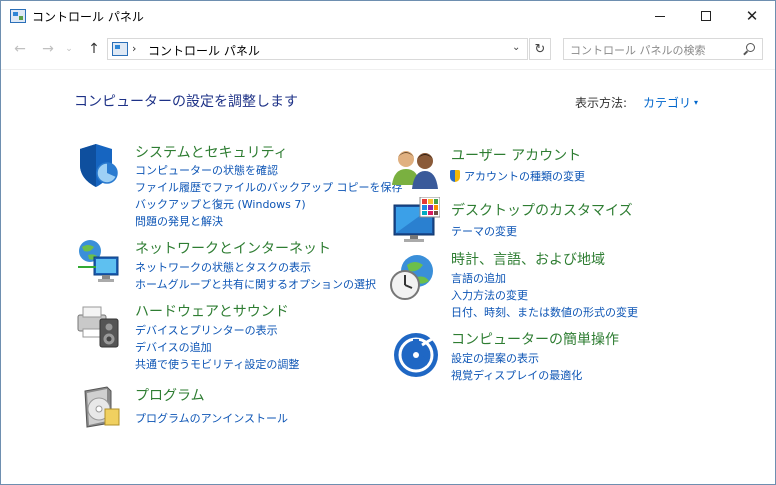 This screenshot has height=485, width=776. What do you see at coordinates (416, 221) in the screenshot?
I see `monitor-palette-icon` at bounding box center [416, 221].